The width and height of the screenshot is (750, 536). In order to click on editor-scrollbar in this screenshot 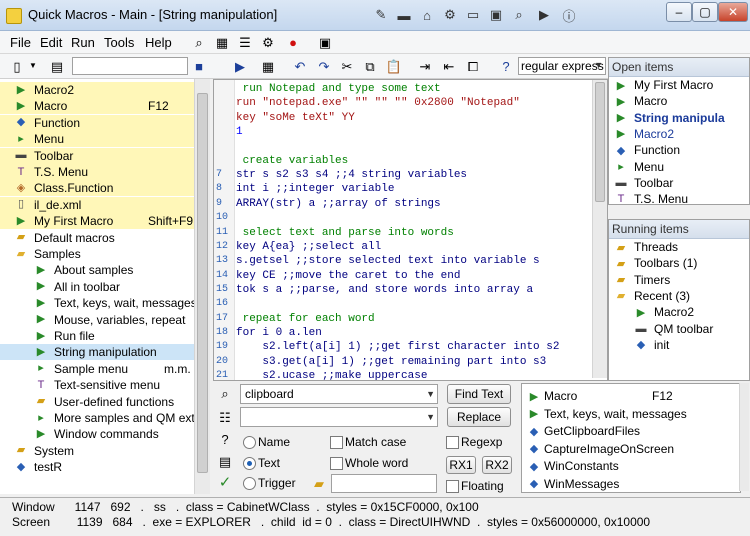, I will do `click(599, 229)`.